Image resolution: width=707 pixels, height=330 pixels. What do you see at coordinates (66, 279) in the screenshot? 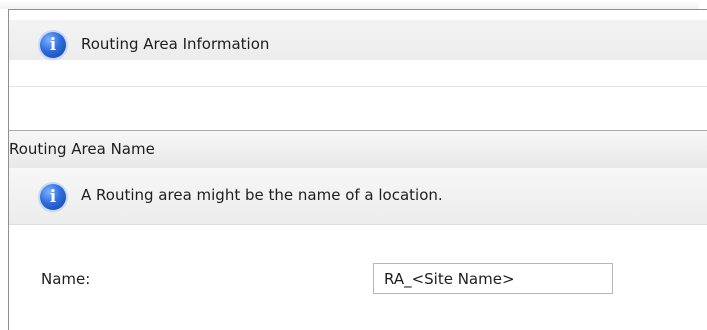
I see `name-label: Name:` at bounding box center [66, 279].